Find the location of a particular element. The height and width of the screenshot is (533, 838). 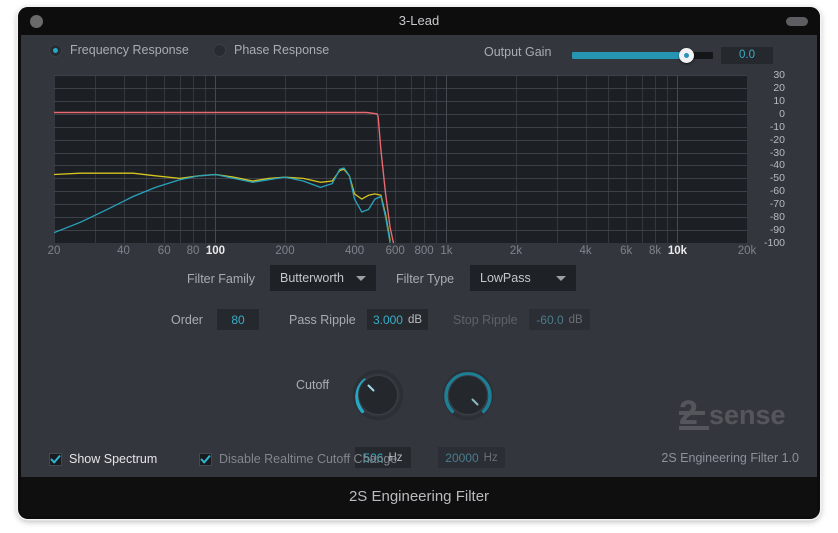

order-field: 80 is located at coordinates (238, 319).